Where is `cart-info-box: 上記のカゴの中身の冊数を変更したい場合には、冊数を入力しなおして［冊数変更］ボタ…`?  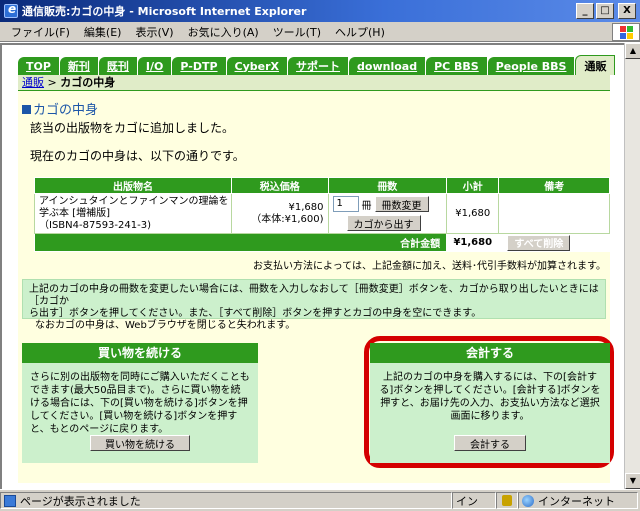 cart-info-box: 上記のカゴの中身の冊数を変更したい場合には、冊数を入力しなおして［冊数変更］ボタ… is located at coordinates (314, 305).